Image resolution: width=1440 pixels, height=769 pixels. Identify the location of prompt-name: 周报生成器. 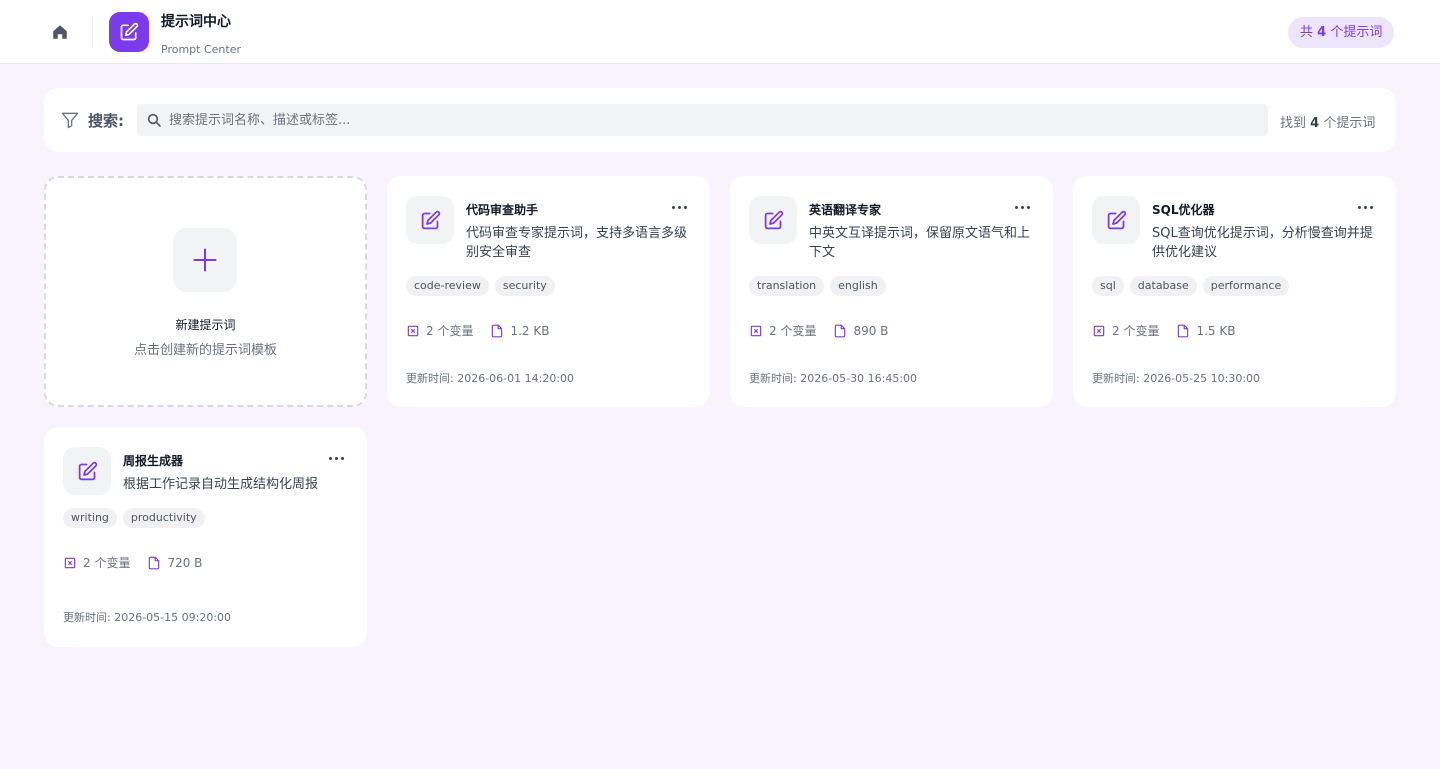
(153, 461).